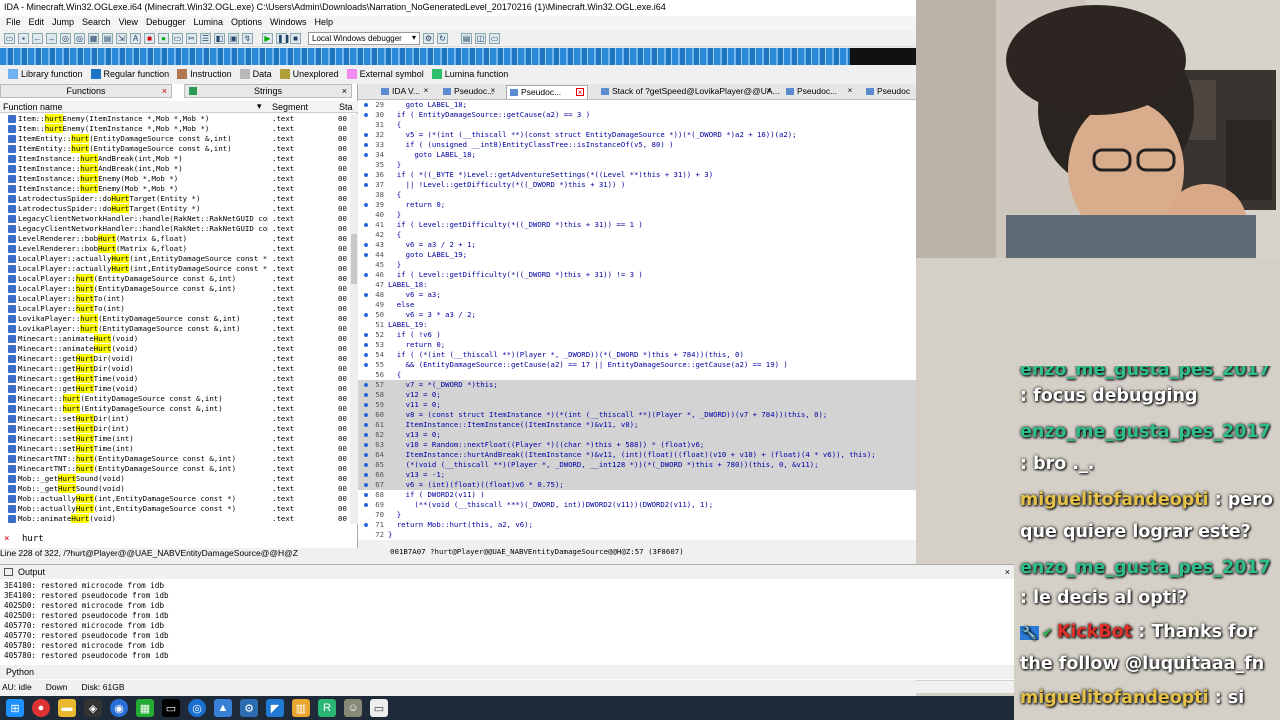 The height and width of the screenshot is (720, 1280). What do you see at coordinates (233, 38) in the screenshot?
I see `trace-icon: ▣` at bounding box center [233, 38].